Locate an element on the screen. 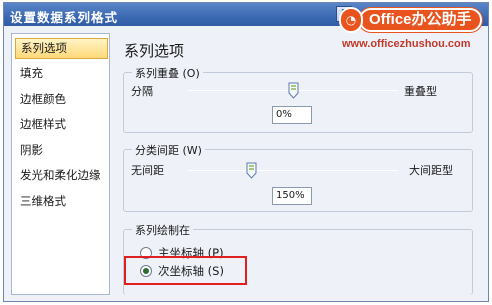 The height and width of the screenshot is (305, 492). watermark: ◔ Office办公助手 www.officezhushou.com is located at coordinates (414, 30).